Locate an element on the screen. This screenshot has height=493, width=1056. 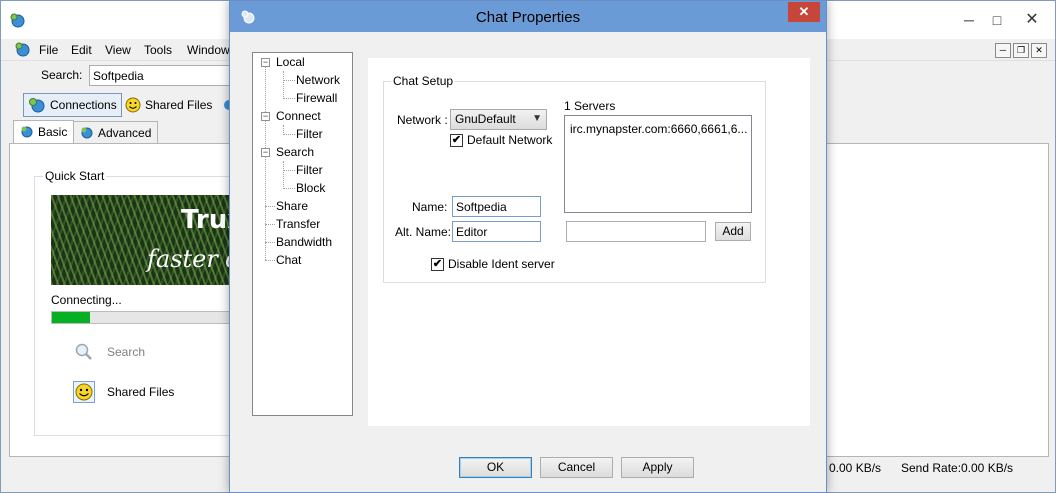
send-rate-value: 0.00 KB/s is located at coordinates (987, 468).